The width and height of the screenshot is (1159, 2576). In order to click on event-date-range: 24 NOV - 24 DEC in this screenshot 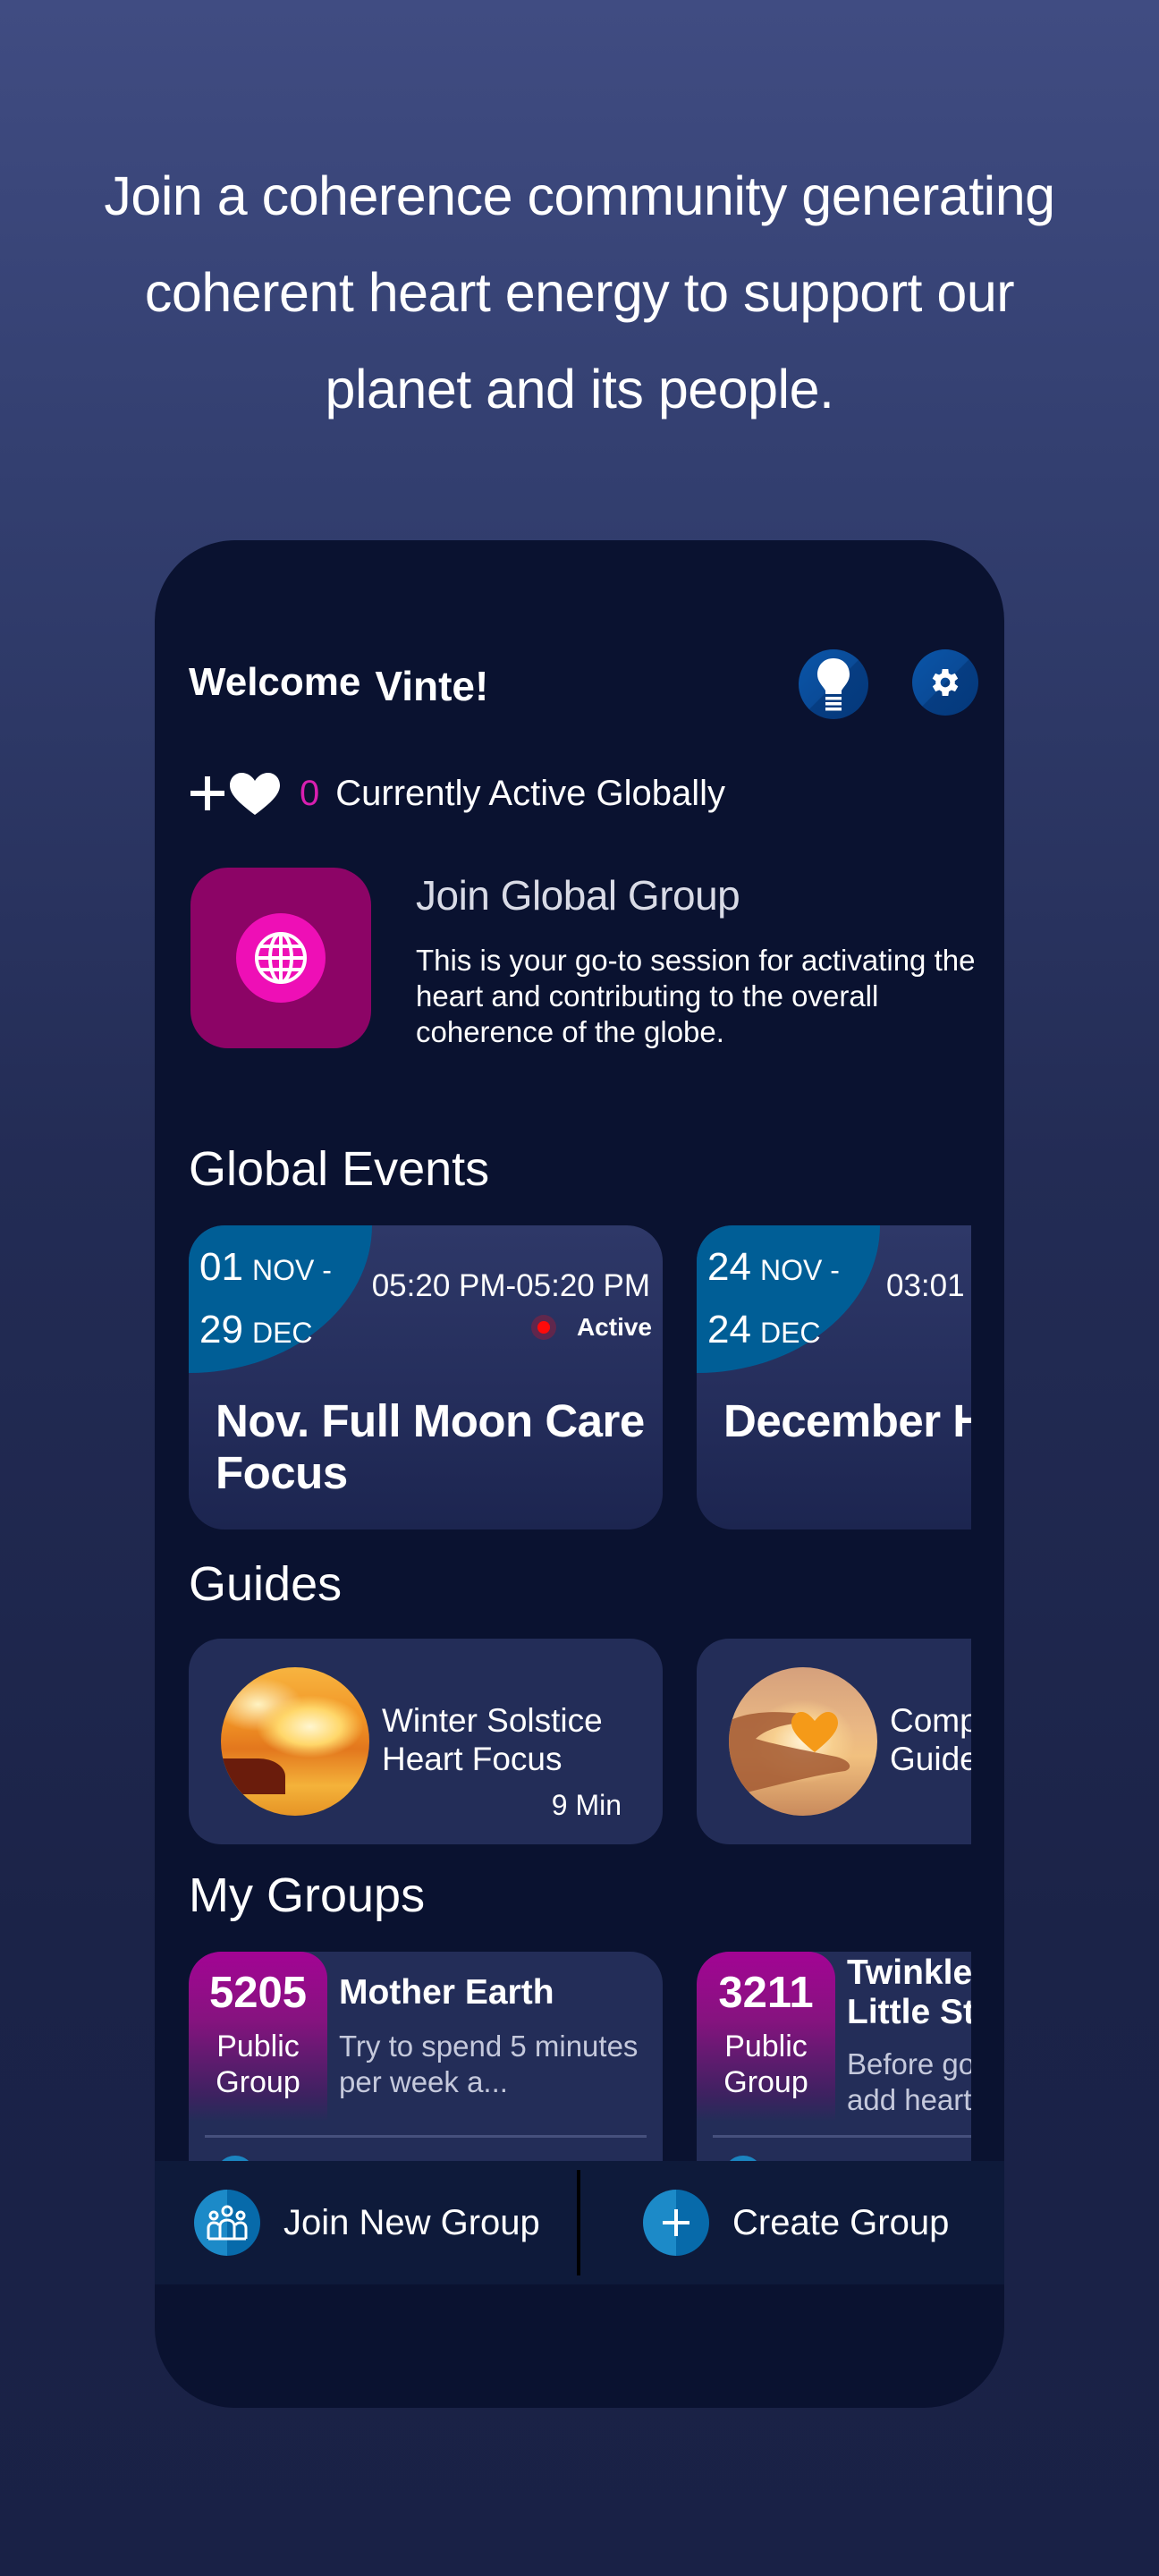, I will do `click(773, 1298)`.